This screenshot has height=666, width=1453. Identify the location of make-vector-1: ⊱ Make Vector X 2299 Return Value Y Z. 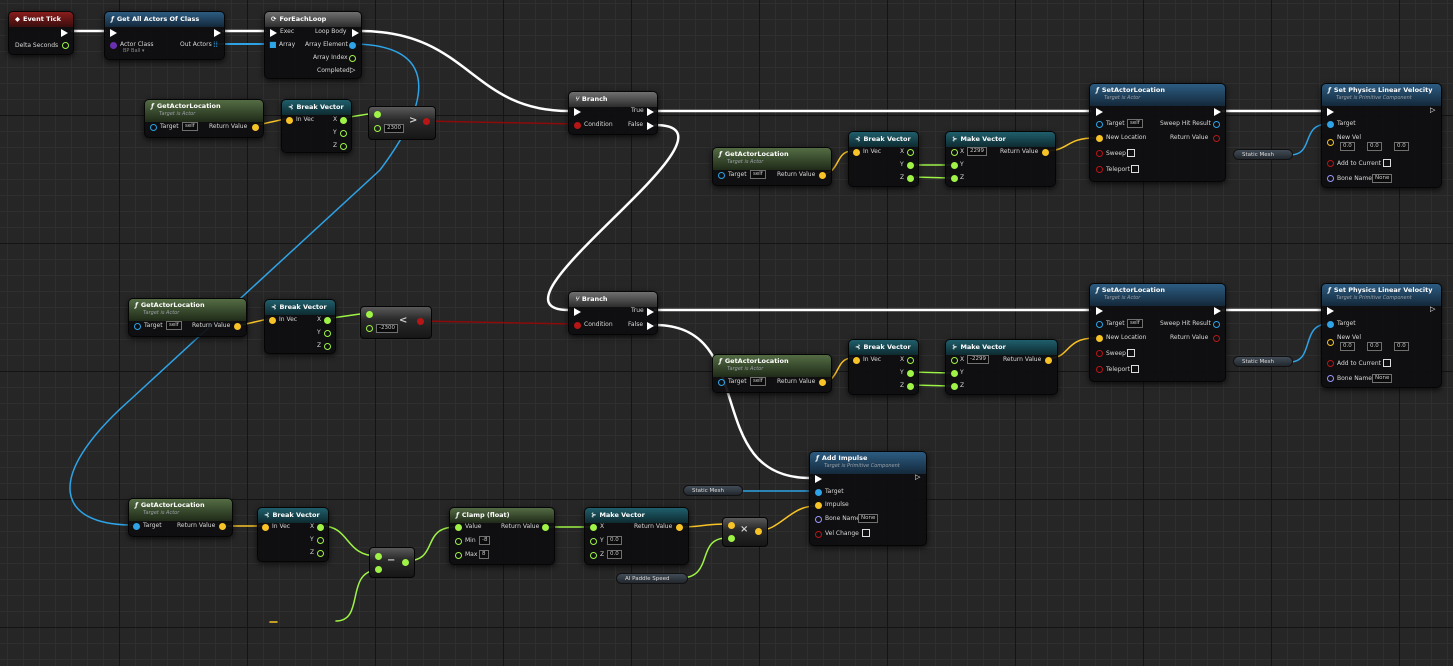
(1000, 159).